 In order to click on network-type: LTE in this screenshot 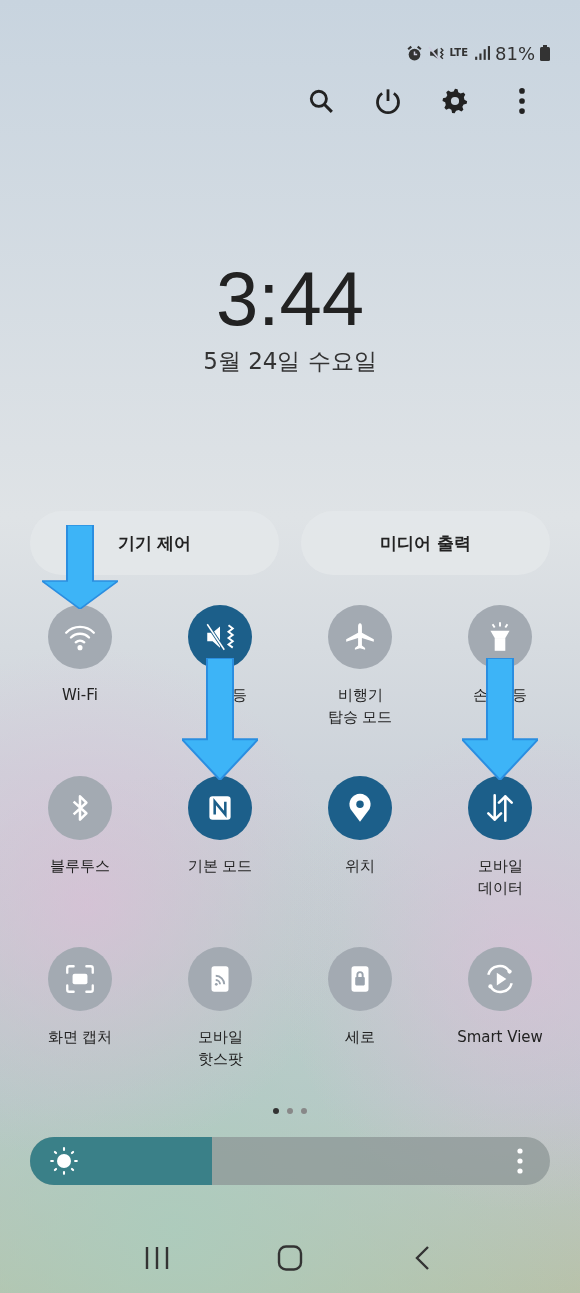, I will do `click(458, 53)`.